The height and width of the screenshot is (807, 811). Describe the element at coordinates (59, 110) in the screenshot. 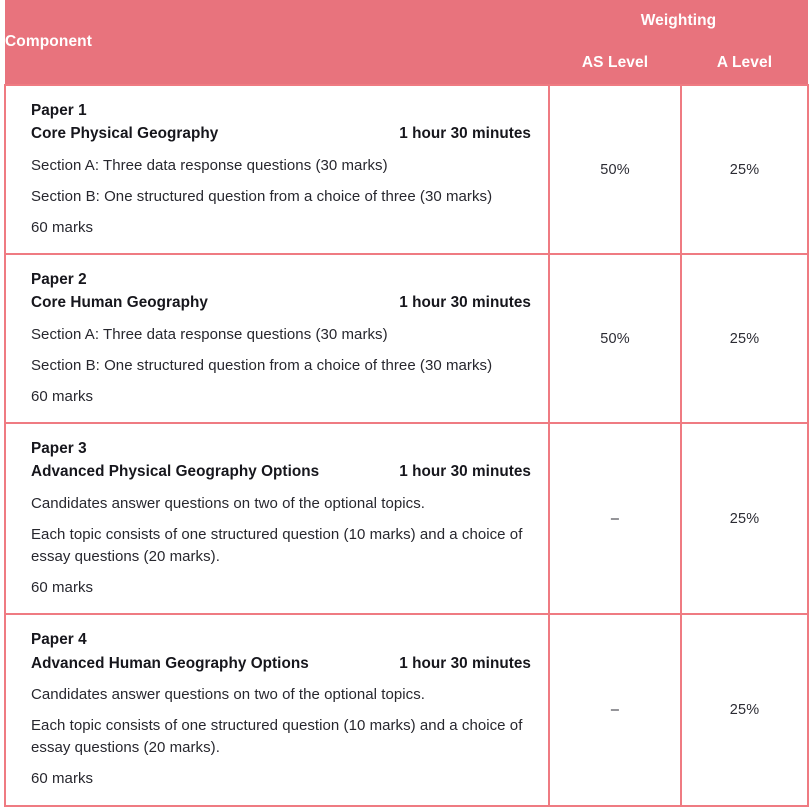

I see `paper-label: Paper 1` at that location.